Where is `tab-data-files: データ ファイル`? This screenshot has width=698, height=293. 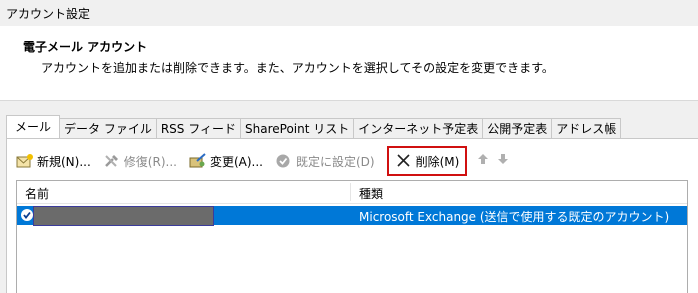 tab-data-files: データ ファイル is located at coordinates (108, 128).